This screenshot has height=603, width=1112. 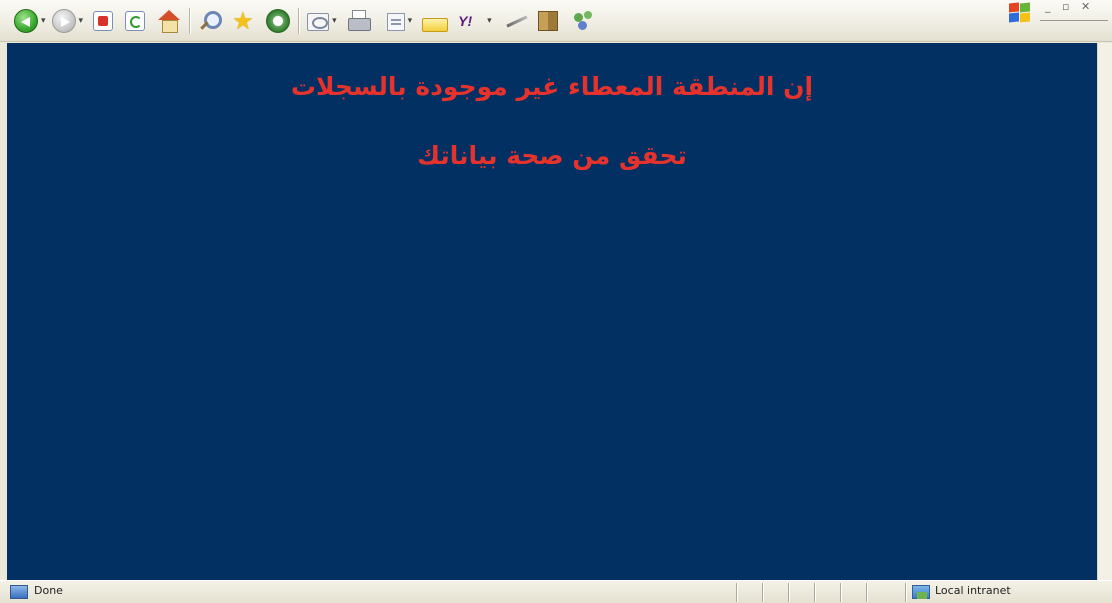 I want to click on forward-dropdown-icon: ▾, so click(x=81, y=21).